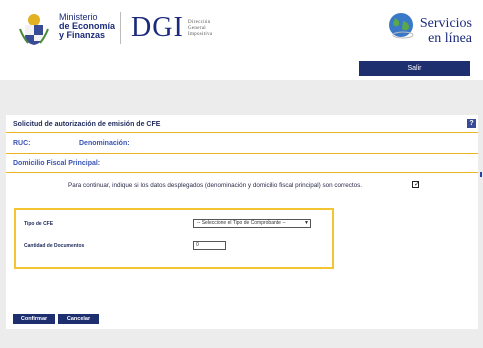 The image size is (483, 348). I want to click on salir-button: Salir, so click(414, 68).